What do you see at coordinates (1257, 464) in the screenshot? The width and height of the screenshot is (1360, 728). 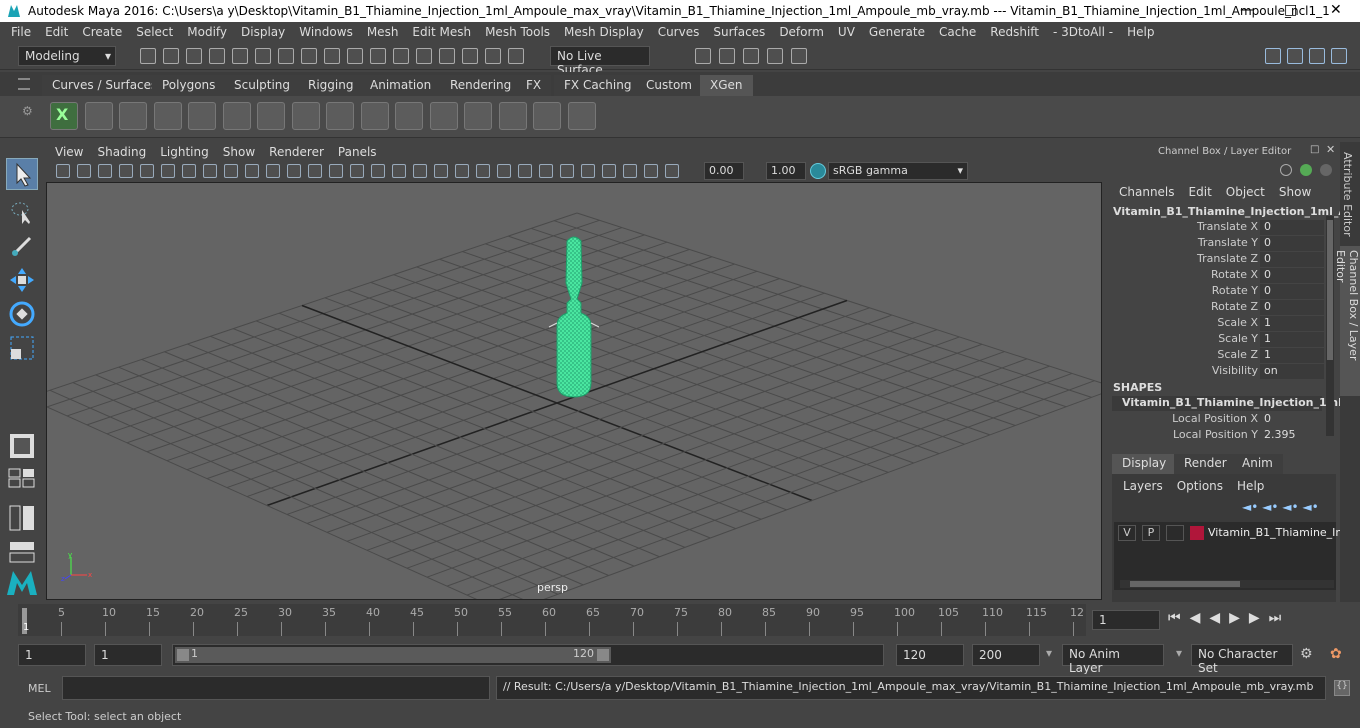 I see `layer-tab-anim: Anim` at bounding box center [1257, 464].